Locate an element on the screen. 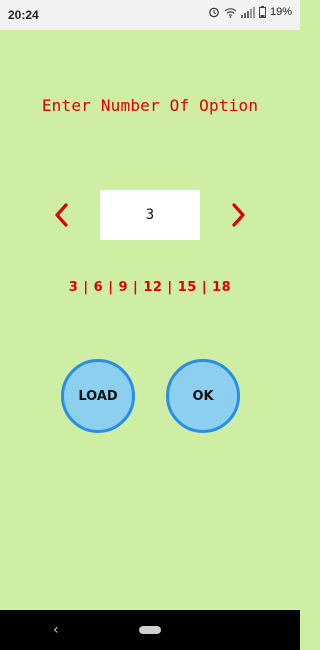 The height and width of the screenshot is (650, 320). home-pill-icon is located at coordinates (150, 630).